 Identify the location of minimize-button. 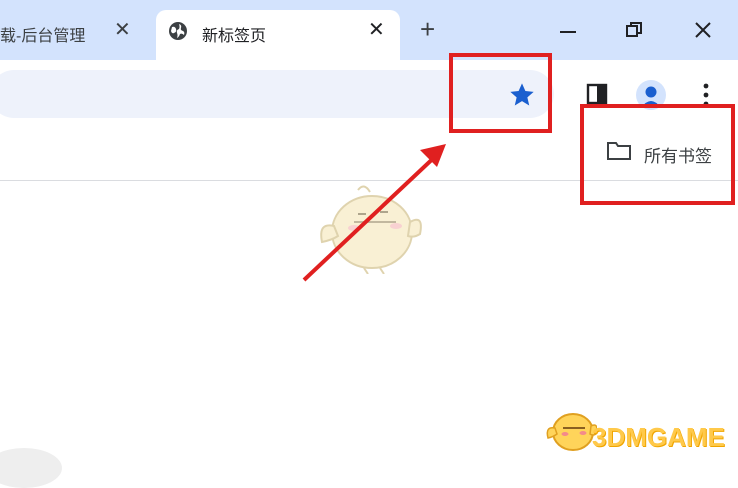
(568, 32).